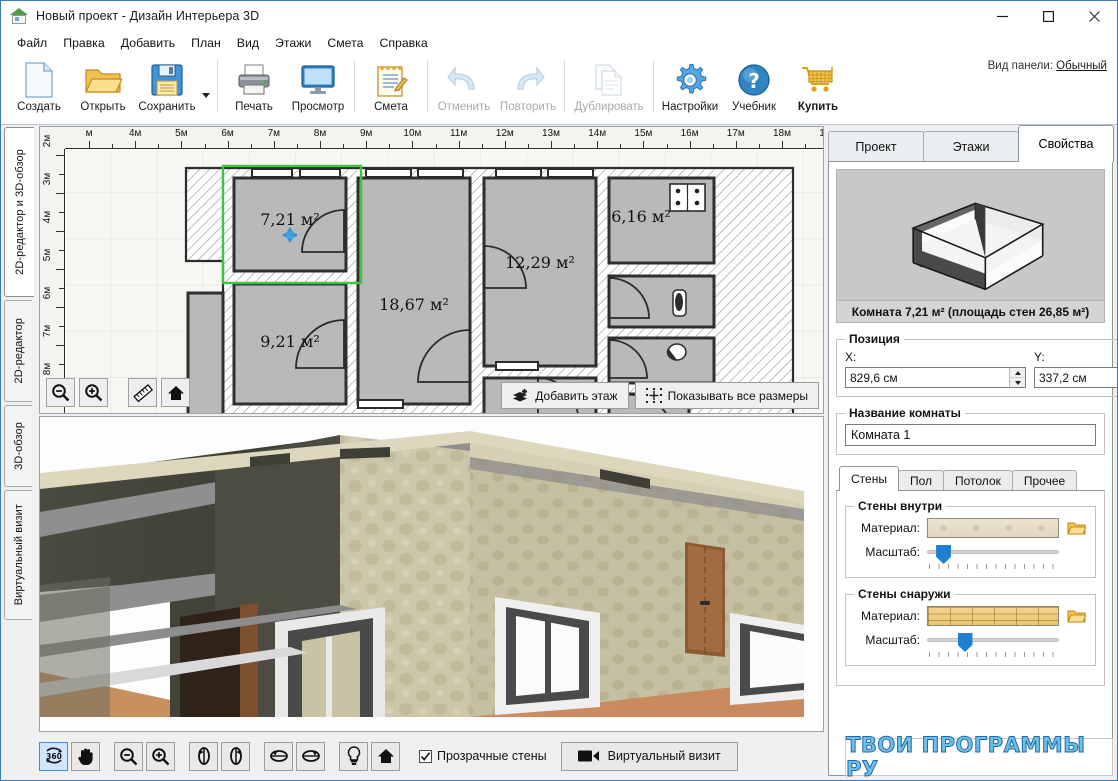  What do you see at coordinates (1076, 616) in the screenshot?
I see `walls-outside-browse-button` at bounding box center [1076, 616].